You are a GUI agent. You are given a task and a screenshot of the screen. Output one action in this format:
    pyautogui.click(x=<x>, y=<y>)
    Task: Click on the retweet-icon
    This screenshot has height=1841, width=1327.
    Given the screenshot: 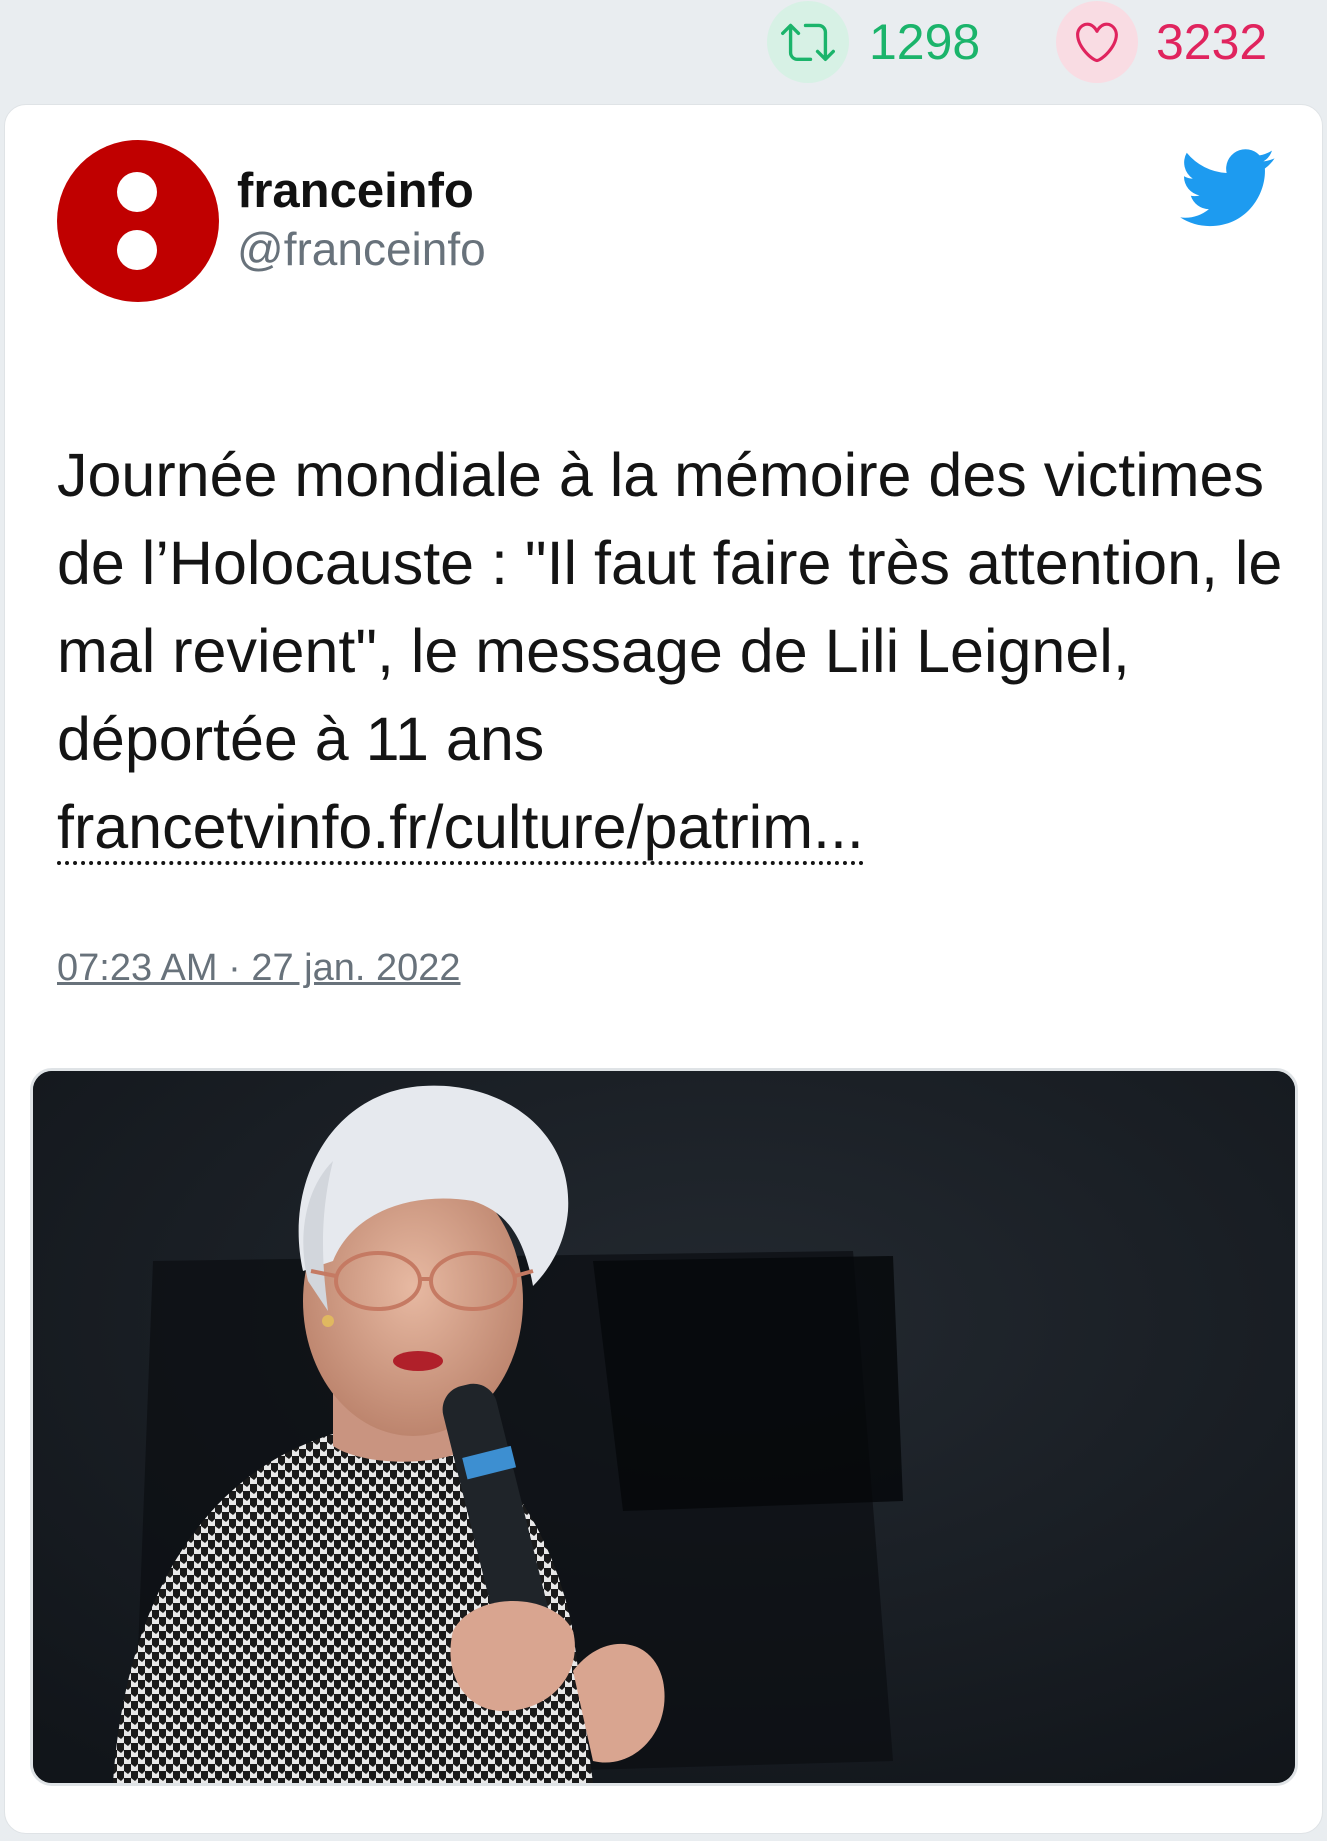 What is the action you would take?
    pyautogui.click(x=808, y=42)
    